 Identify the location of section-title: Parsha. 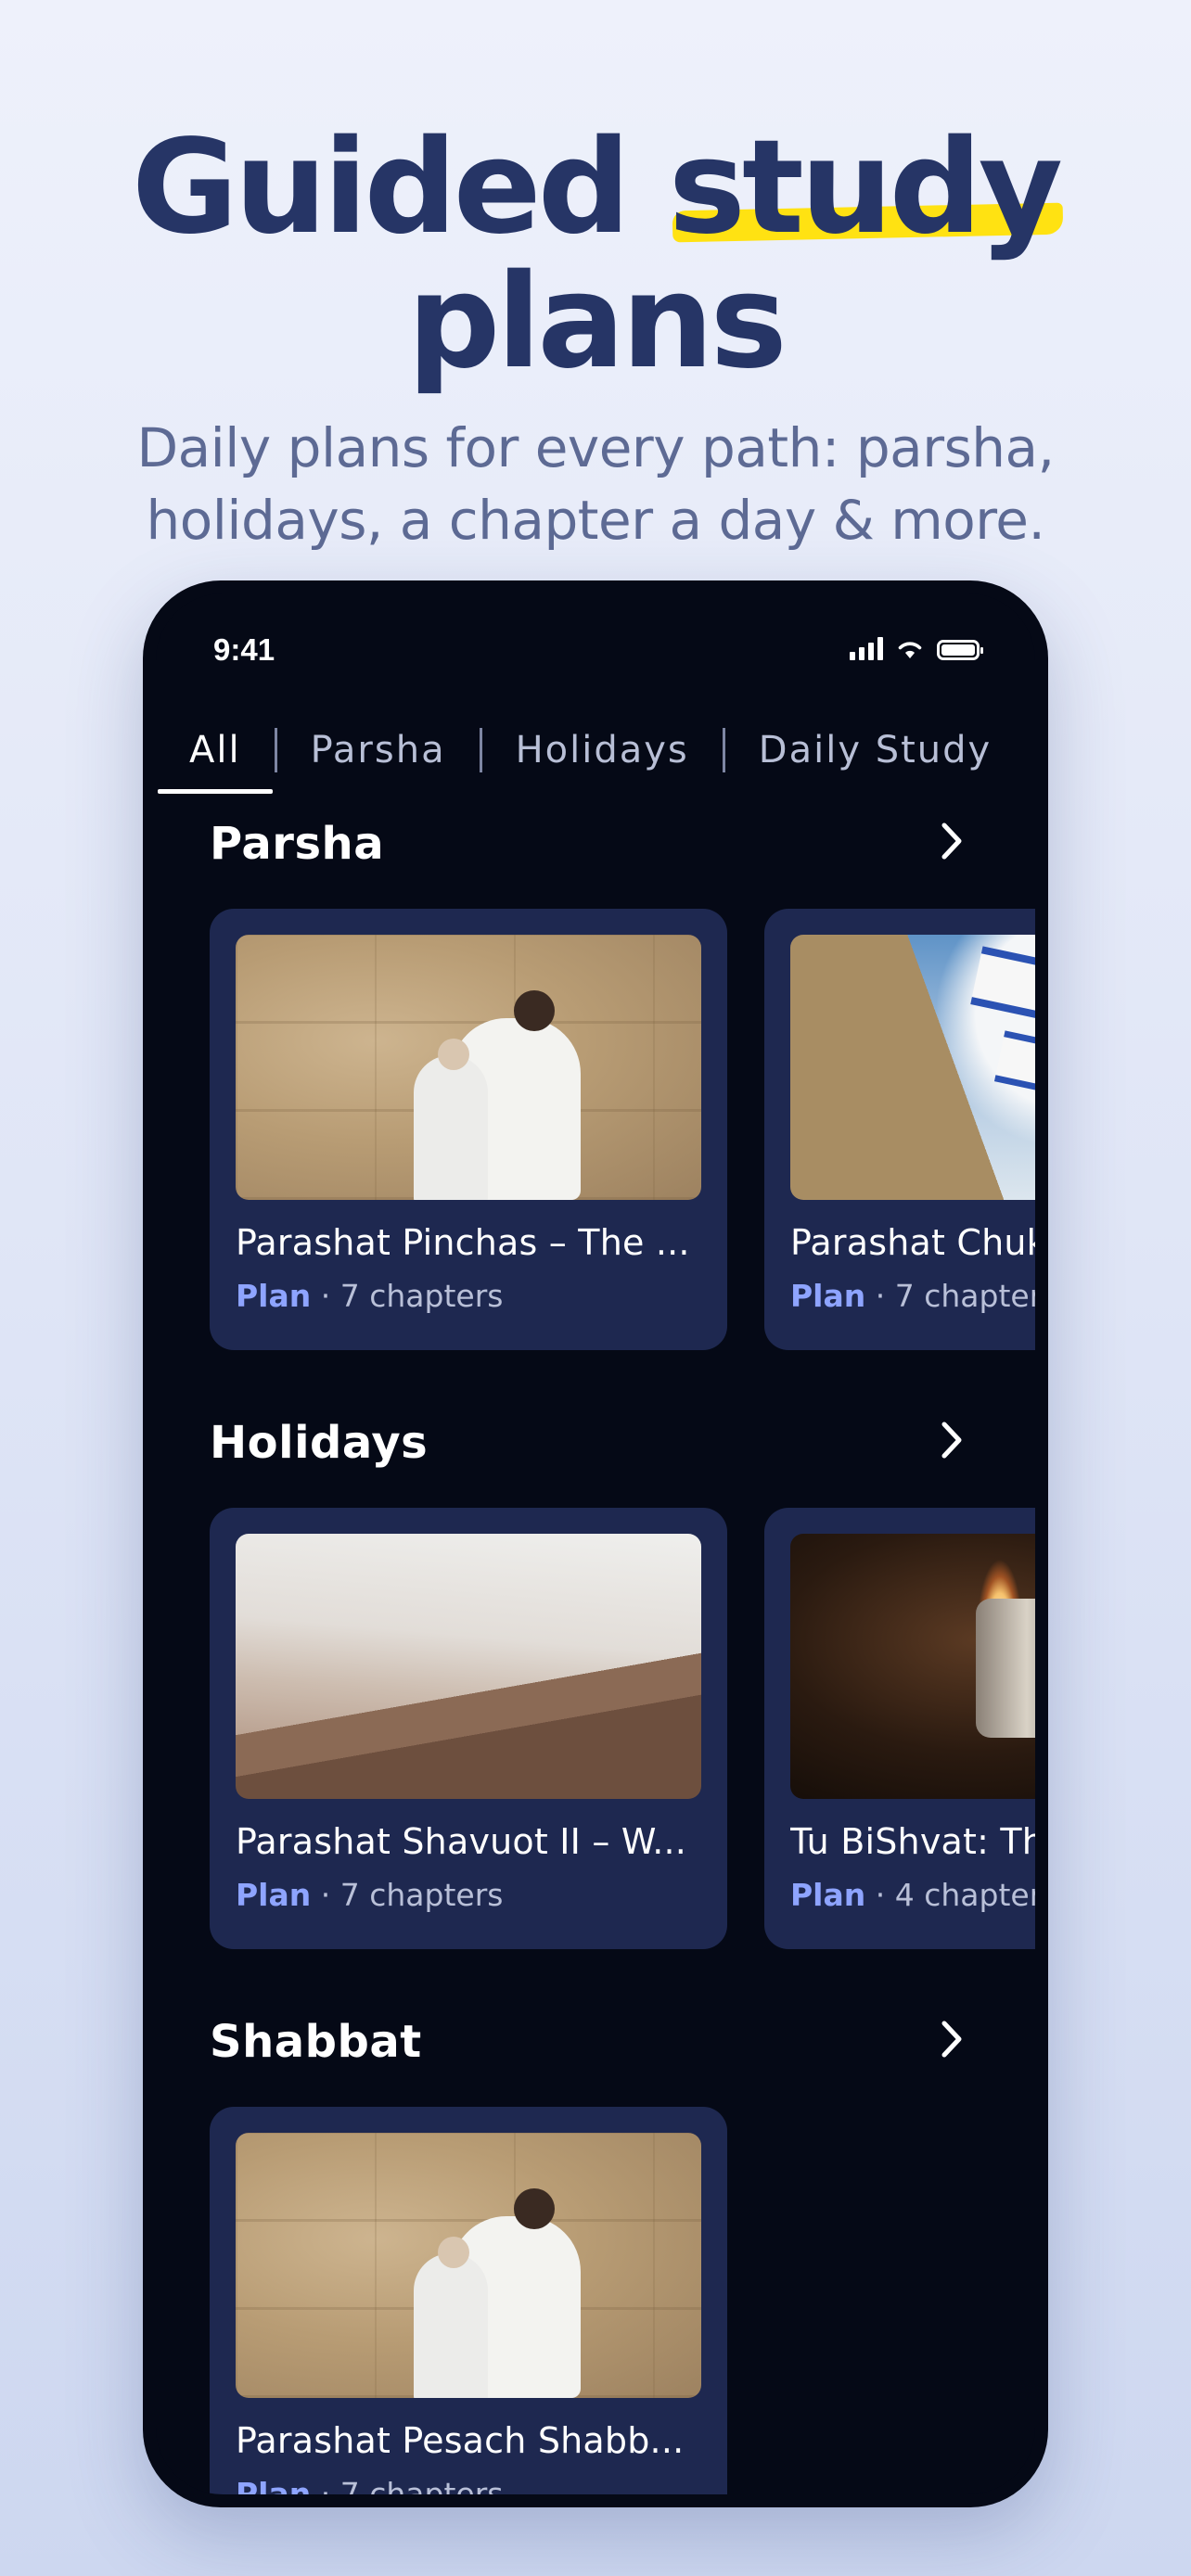
(297, 844).